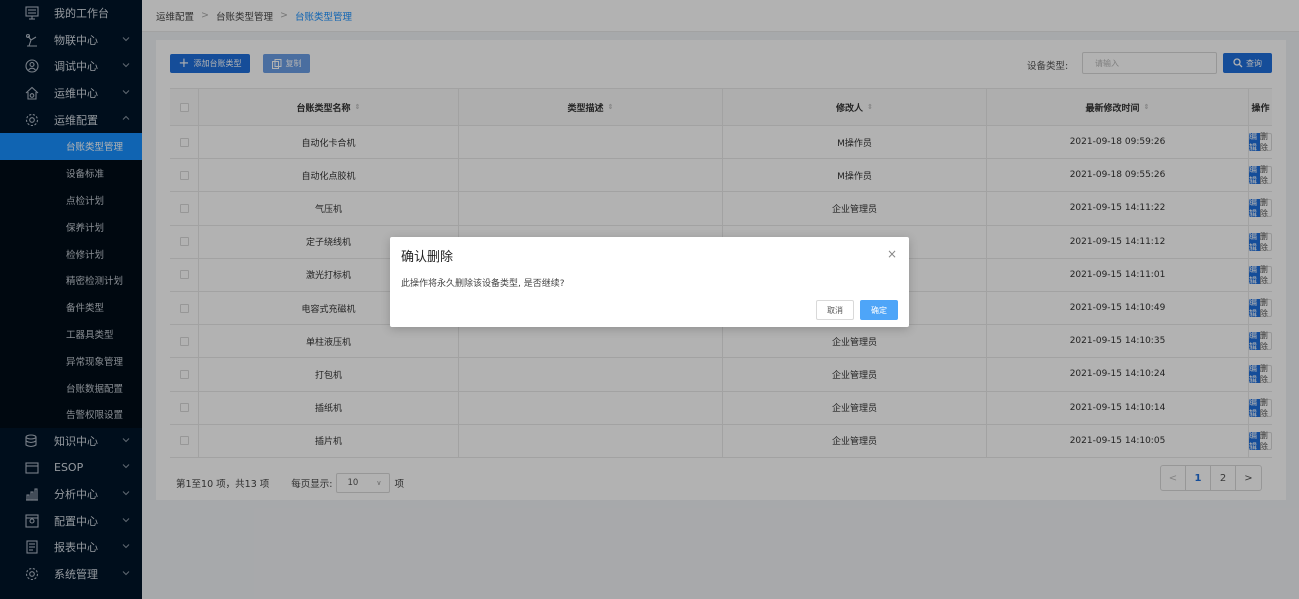 The image size is (1299, 599). What do you see at coordinates (835, 310) in the screenshot?
I see `cancel-button: 取消` at bounding box center [835, 310].